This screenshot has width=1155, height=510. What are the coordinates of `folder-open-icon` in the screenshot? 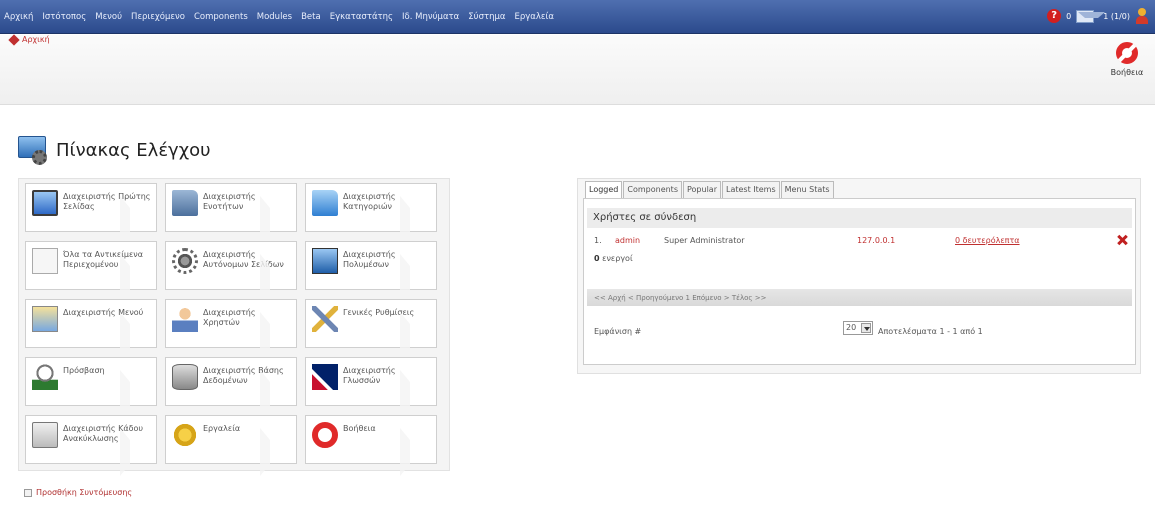 It's located at (325, 203).